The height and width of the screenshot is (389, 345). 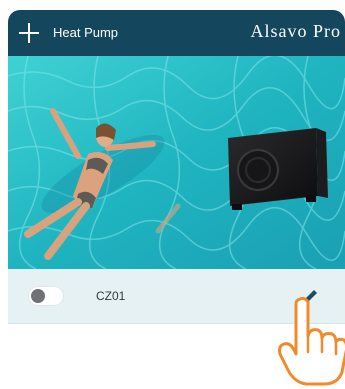 What do you see at coordinates (29, 33) in the screenshot?
I see `plus-icon` at bounding box center [29, 33].